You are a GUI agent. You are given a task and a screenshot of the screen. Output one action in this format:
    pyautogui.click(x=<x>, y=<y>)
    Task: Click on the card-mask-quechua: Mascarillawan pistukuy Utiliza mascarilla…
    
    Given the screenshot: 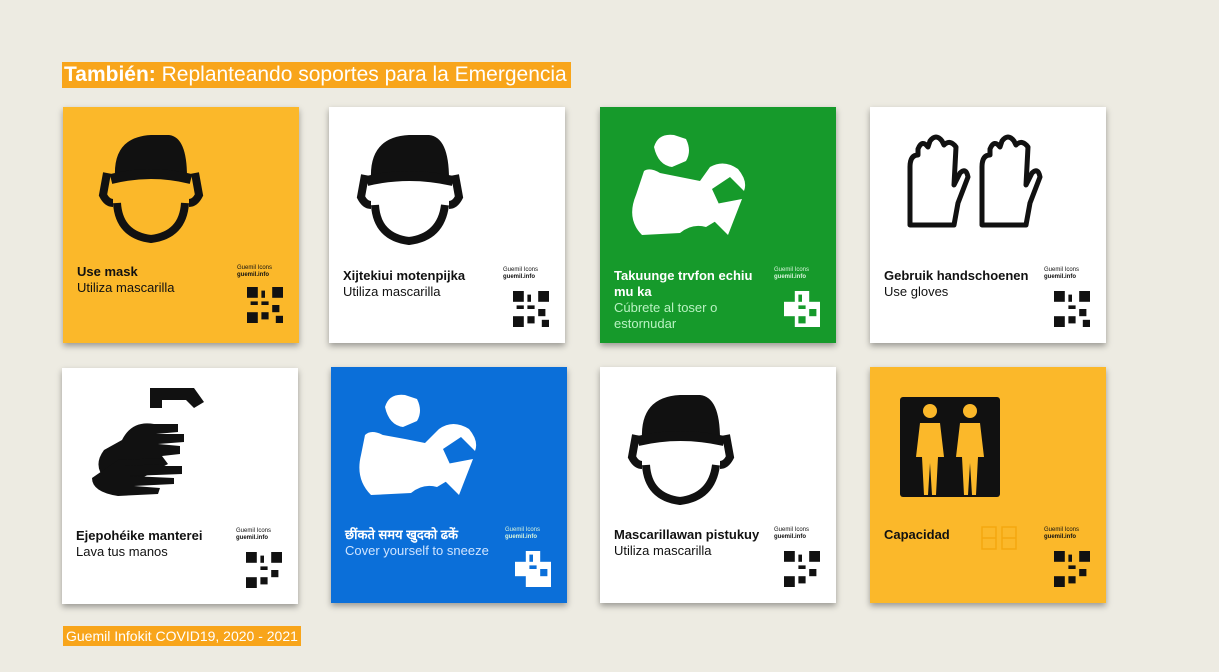 What is the action you would take?
    pyautogui.click(x=718, y=485)
    